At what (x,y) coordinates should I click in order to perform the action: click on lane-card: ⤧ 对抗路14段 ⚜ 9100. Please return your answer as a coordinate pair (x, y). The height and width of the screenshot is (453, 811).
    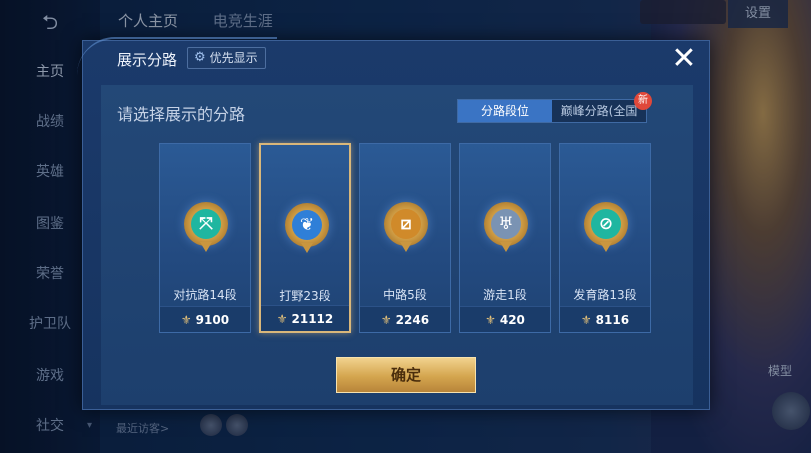
    Looking at the image, I should click on (205, 238).